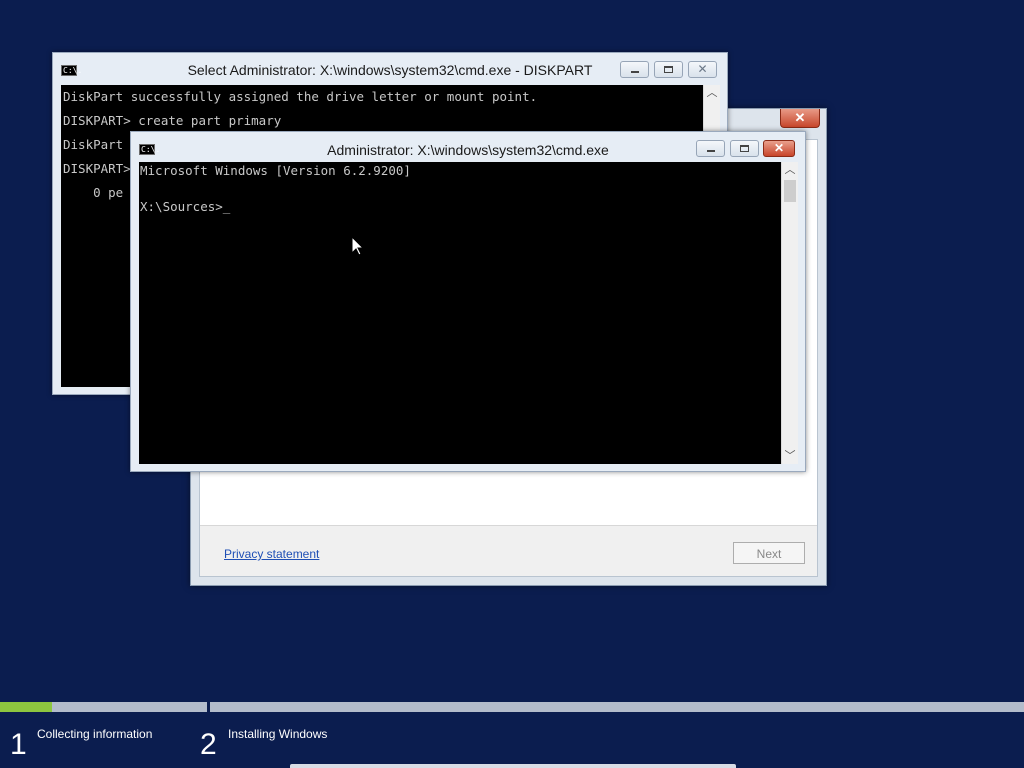 The width and height of the screenshot is (1024, 768). What do you see at coordinates (172, 120) in the screenshot?
I see `diskpart-console-line: DISKPART> create part primary` at bounding box center [172, 120].